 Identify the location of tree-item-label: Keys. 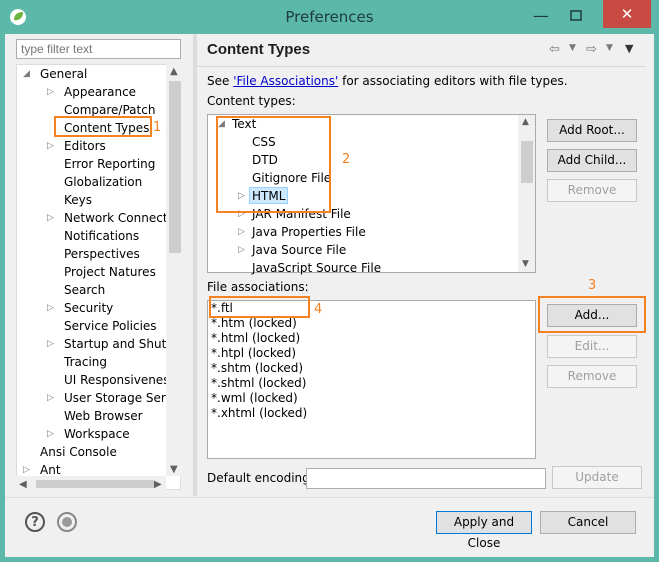
(78, 200).